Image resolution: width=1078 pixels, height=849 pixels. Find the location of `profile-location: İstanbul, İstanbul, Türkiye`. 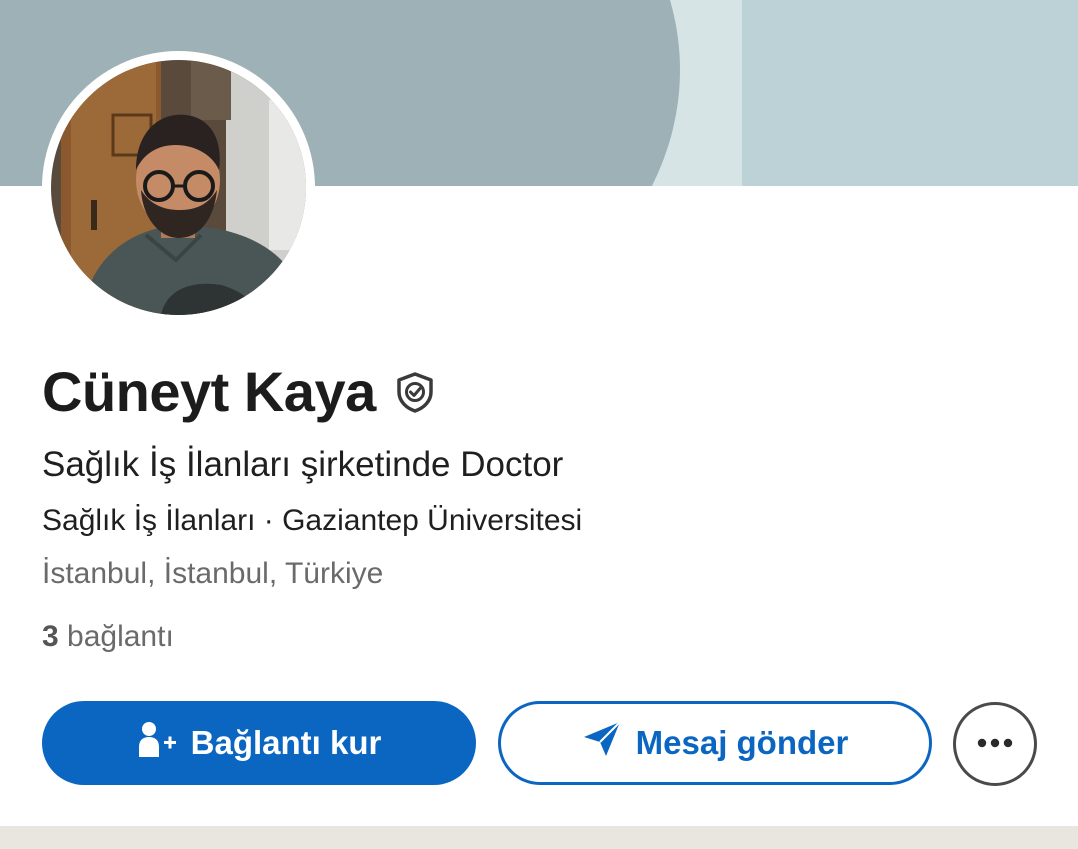

profile-location: İstanbul, İstanbul, Türkiye is located at coordinates (213, 573).